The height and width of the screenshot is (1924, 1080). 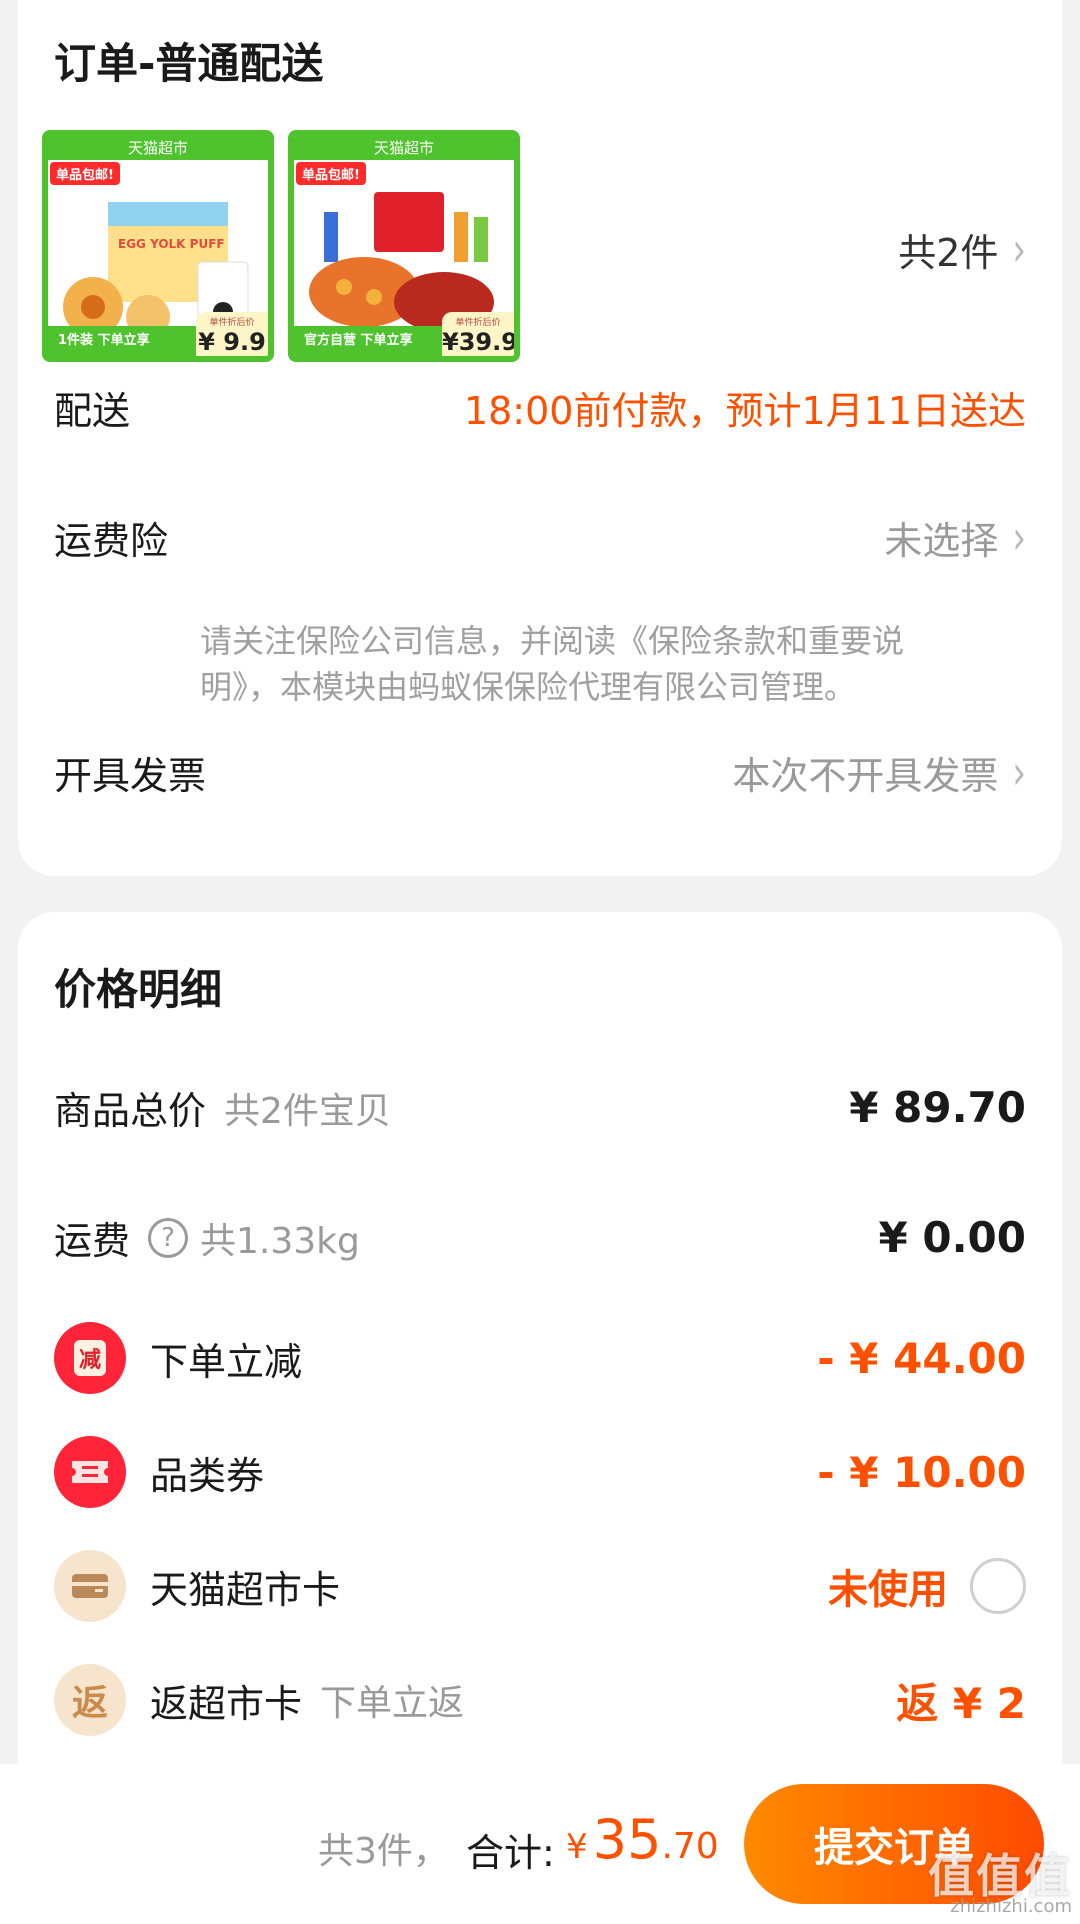 I want to click on coupon-label: 品类券, so click(x=207, y=1475).